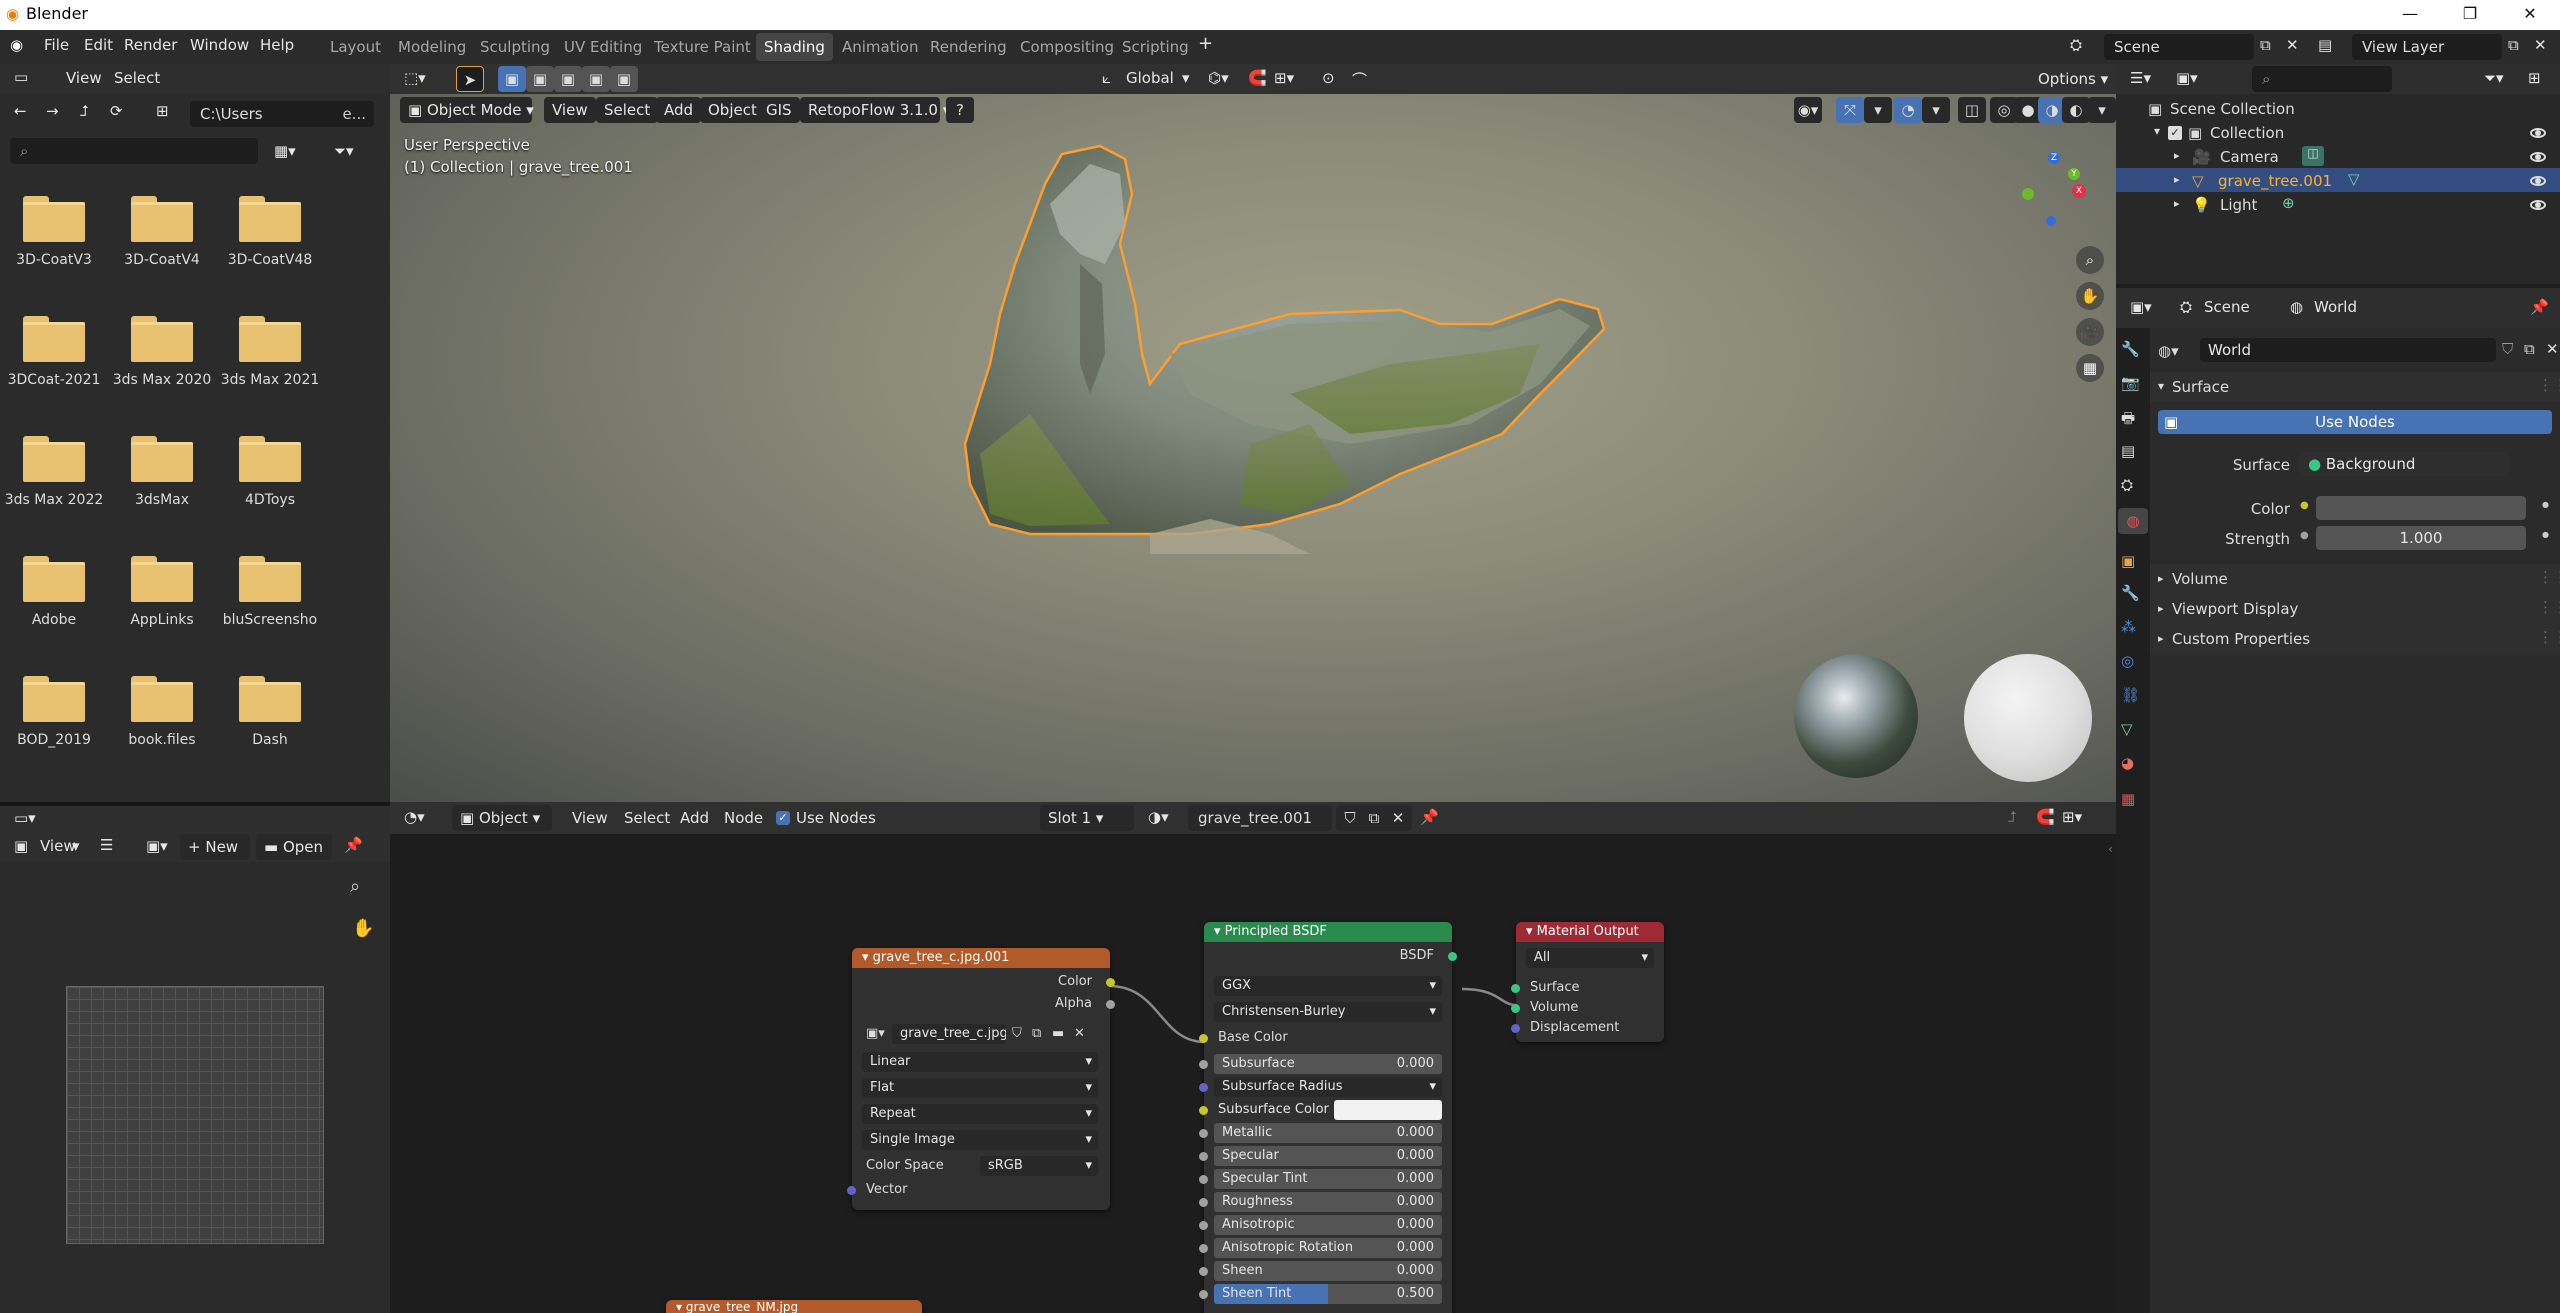 This screenshot has width=2560, height=1313. I want to click on texture-tab-icon: ▦, so click(2128, 799).